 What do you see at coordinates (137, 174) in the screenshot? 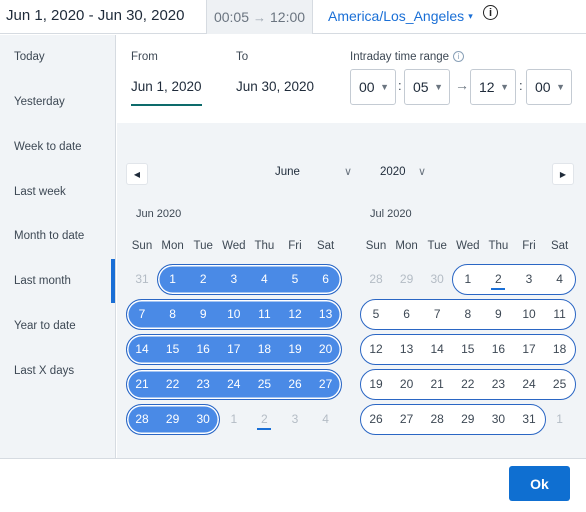
I see `prev-month-button: ◀` at bounding box center [137, 174].